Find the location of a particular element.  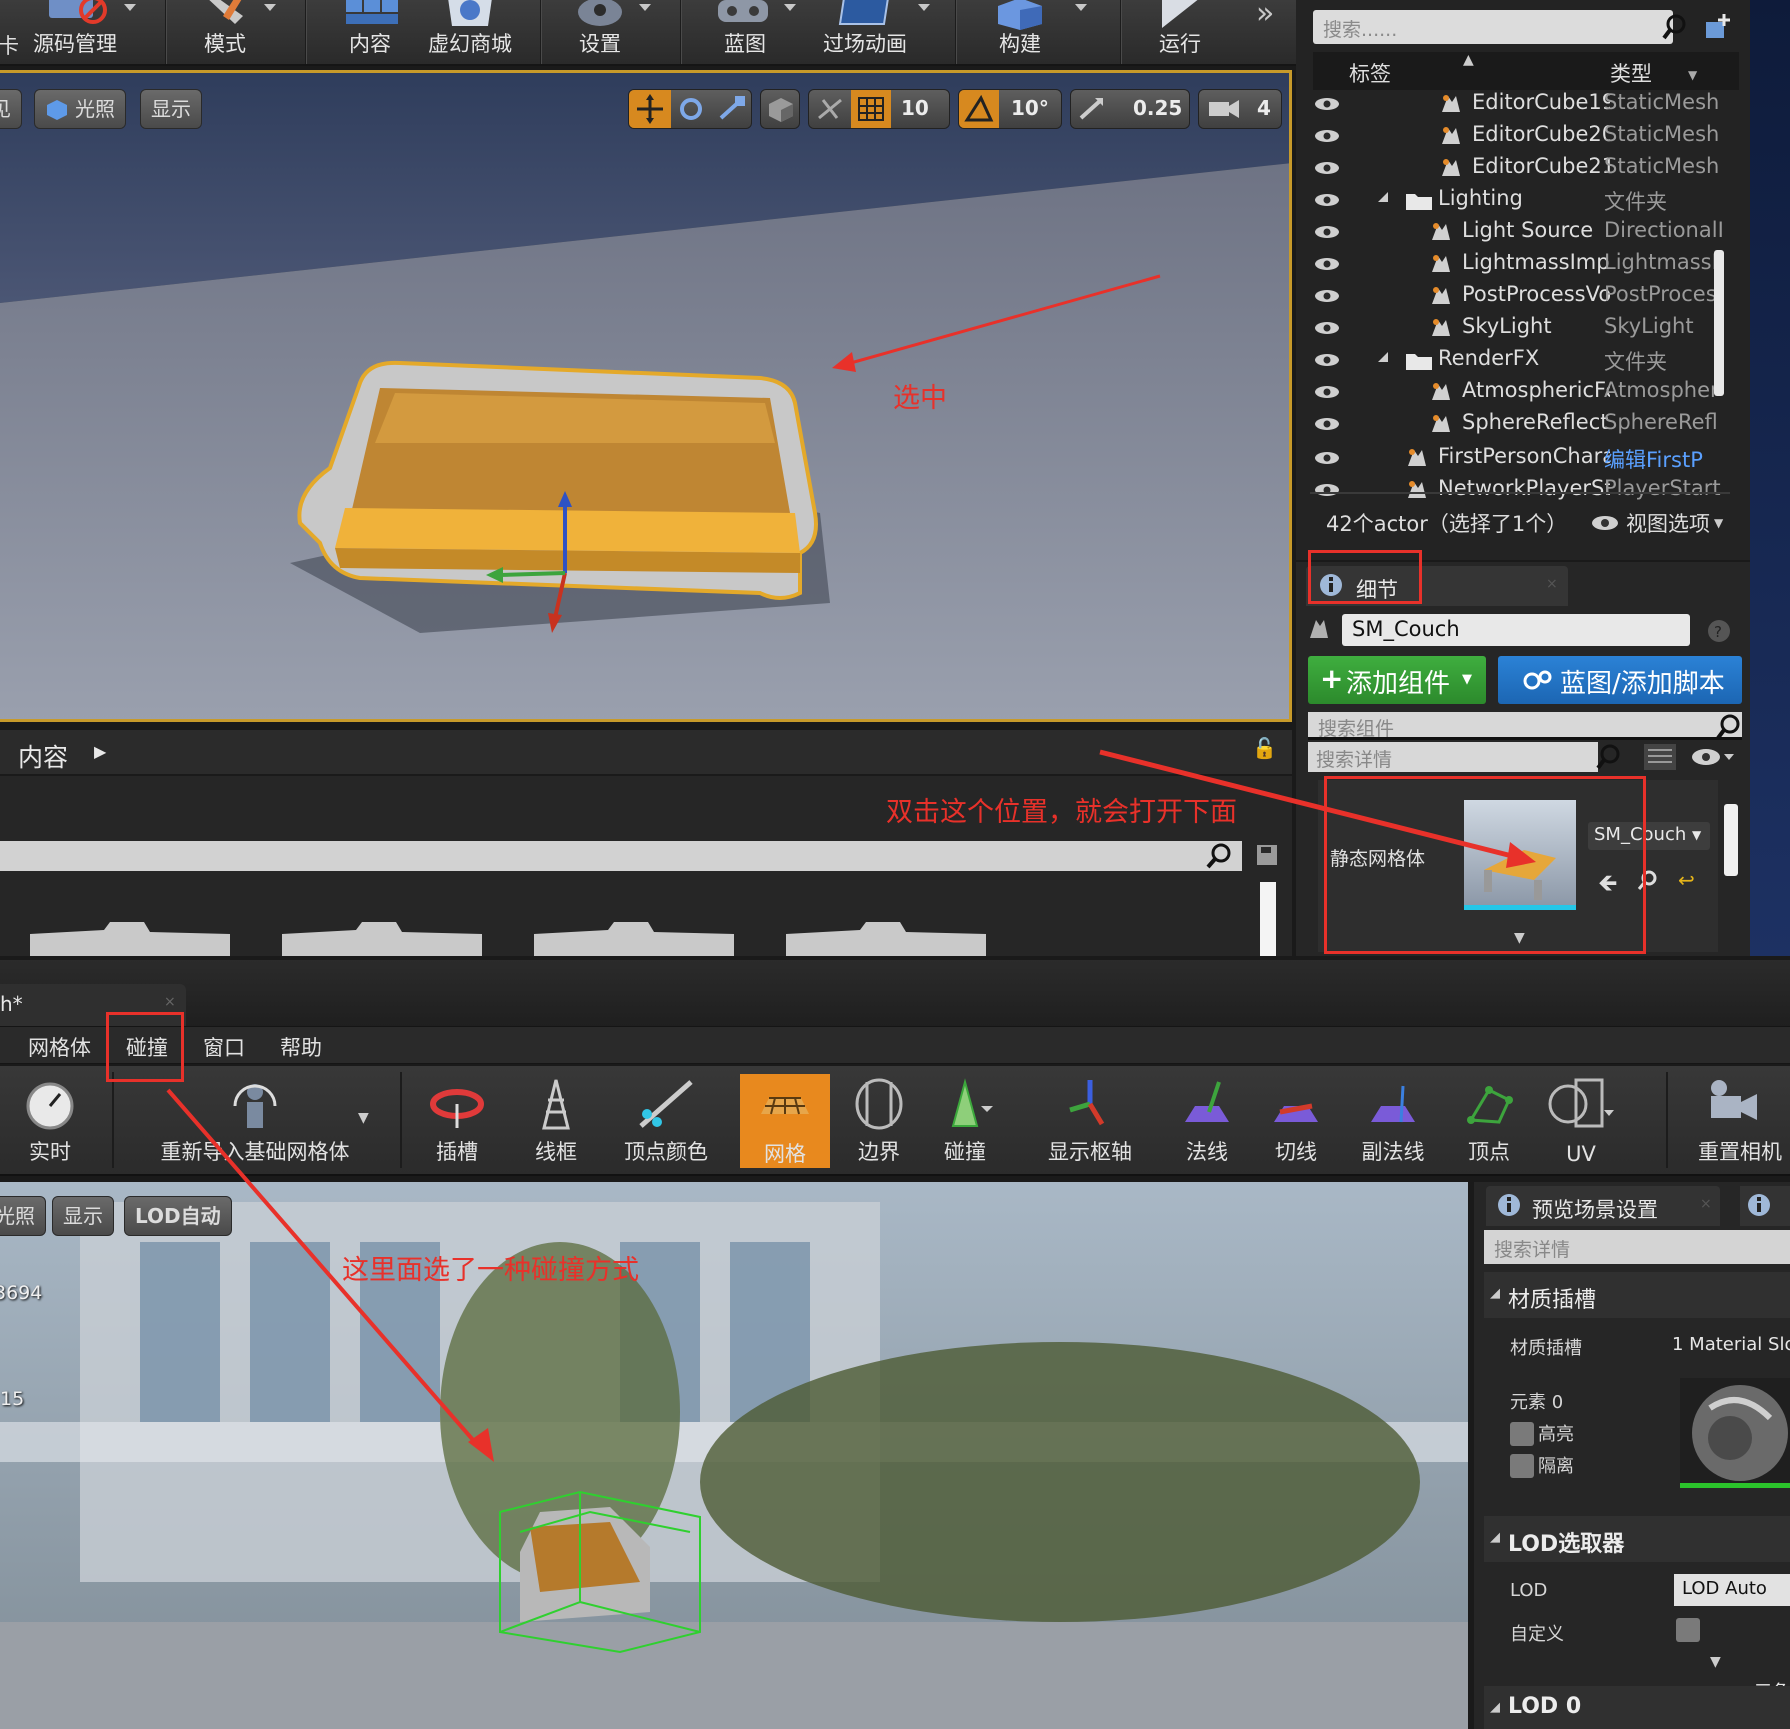

highlight-details-tab is located at coordinates (1365, 577).